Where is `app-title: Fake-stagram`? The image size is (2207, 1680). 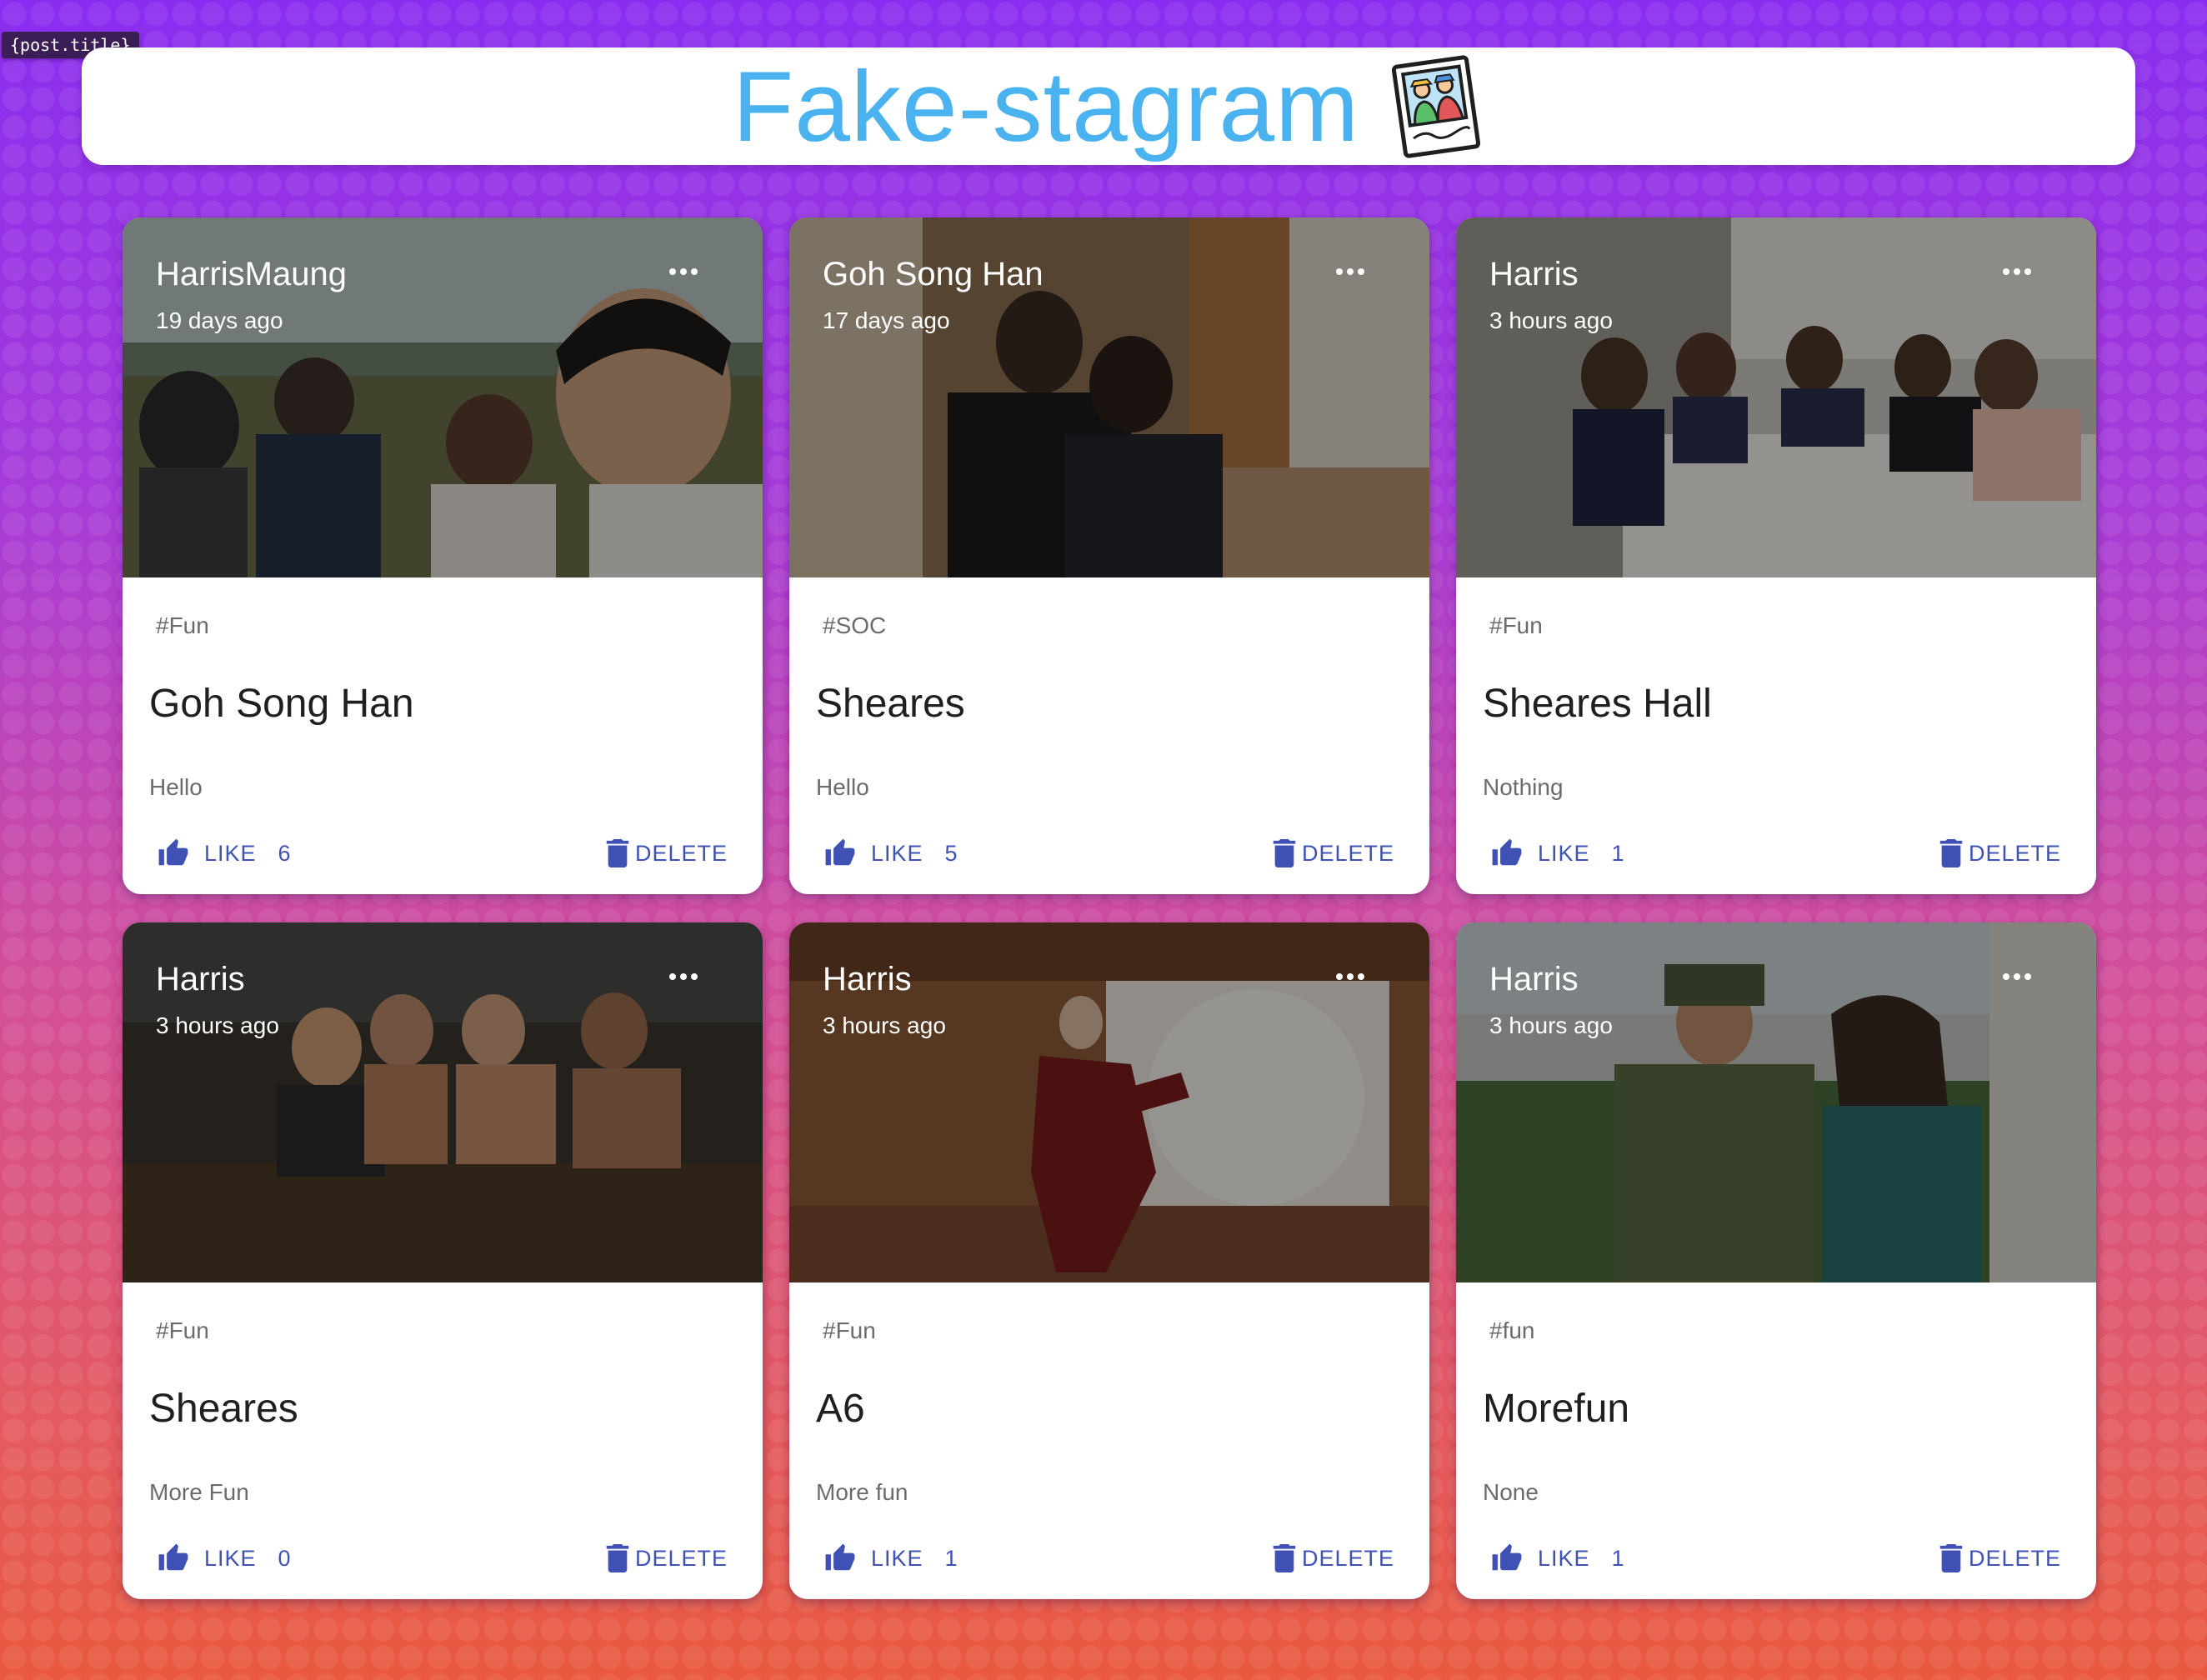
app-title: Fake-stagram is located at coordinates (1046, 106).